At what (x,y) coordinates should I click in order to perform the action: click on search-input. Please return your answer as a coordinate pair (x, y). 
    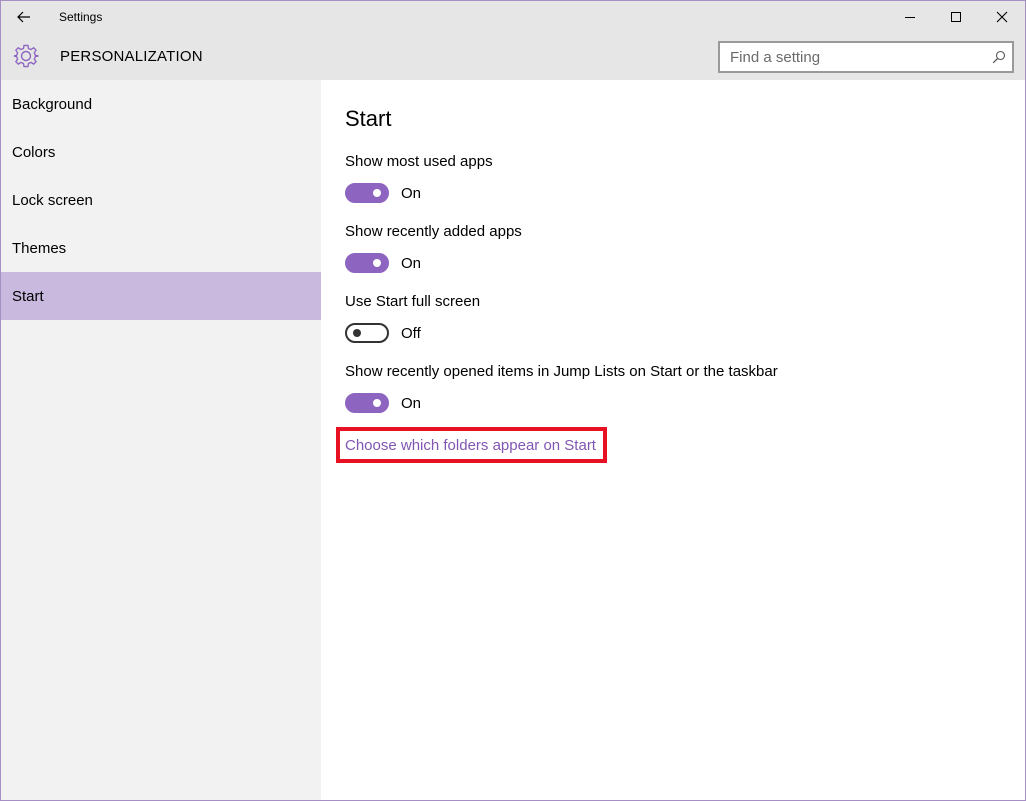
    Looking at the image, I should click on (853, 57).